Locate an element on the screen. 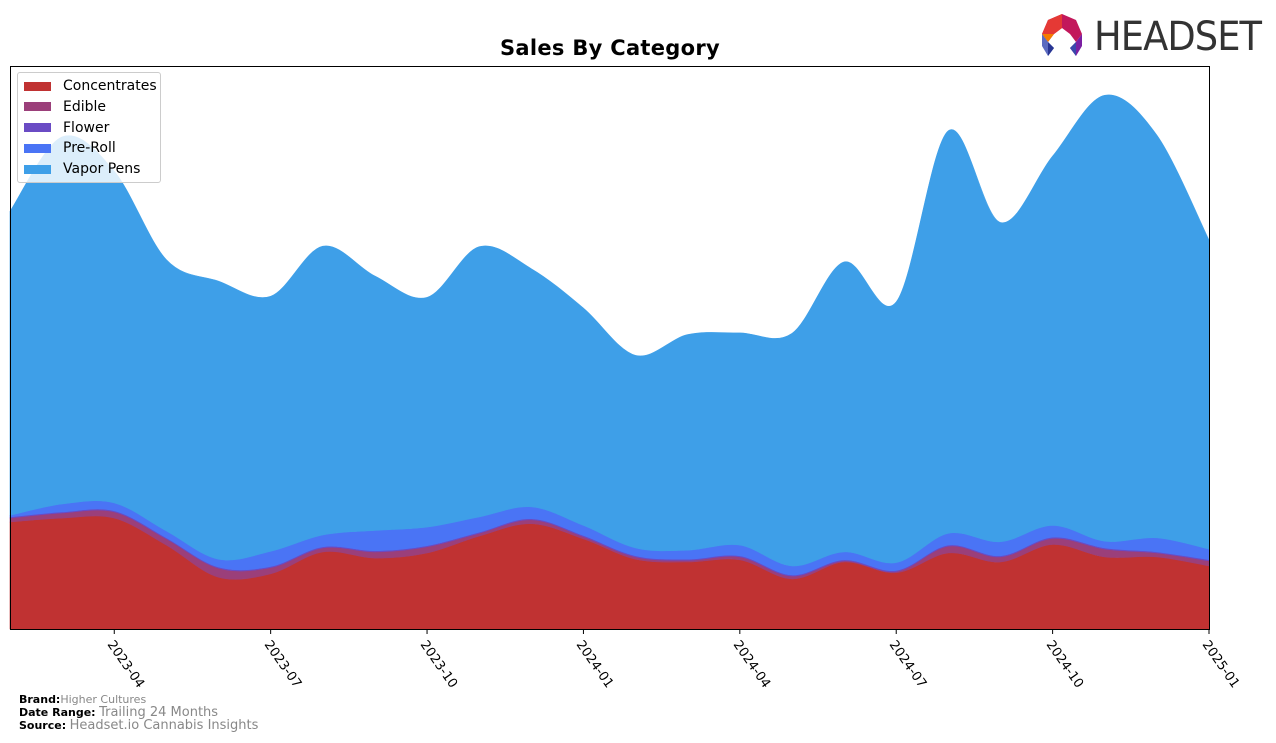 The image size is (1276, 743). footer-source: Source: Headset.io Cannabis Insights is located at coordinates (138, 725).